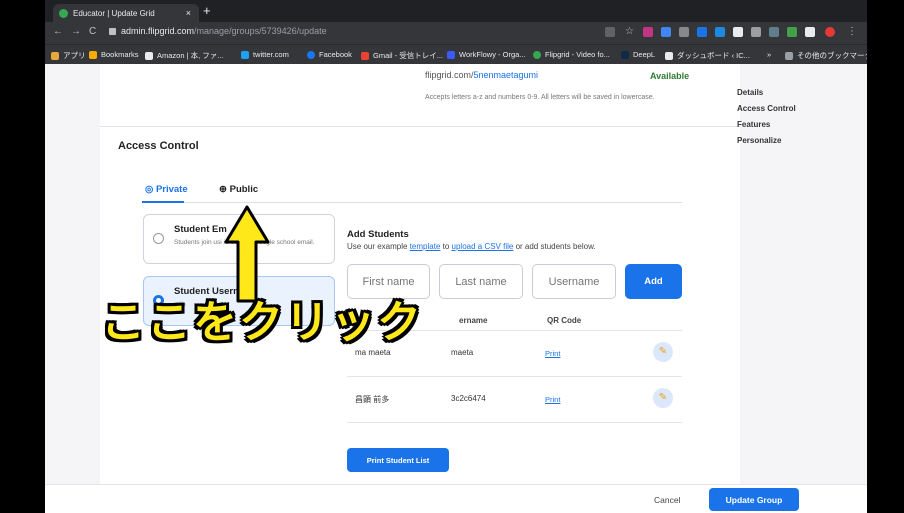 This screenshot has height=513, width=904. Describe the element at coordinates (625, 54) in the screenshot. I see `deepl-icon` at that location.